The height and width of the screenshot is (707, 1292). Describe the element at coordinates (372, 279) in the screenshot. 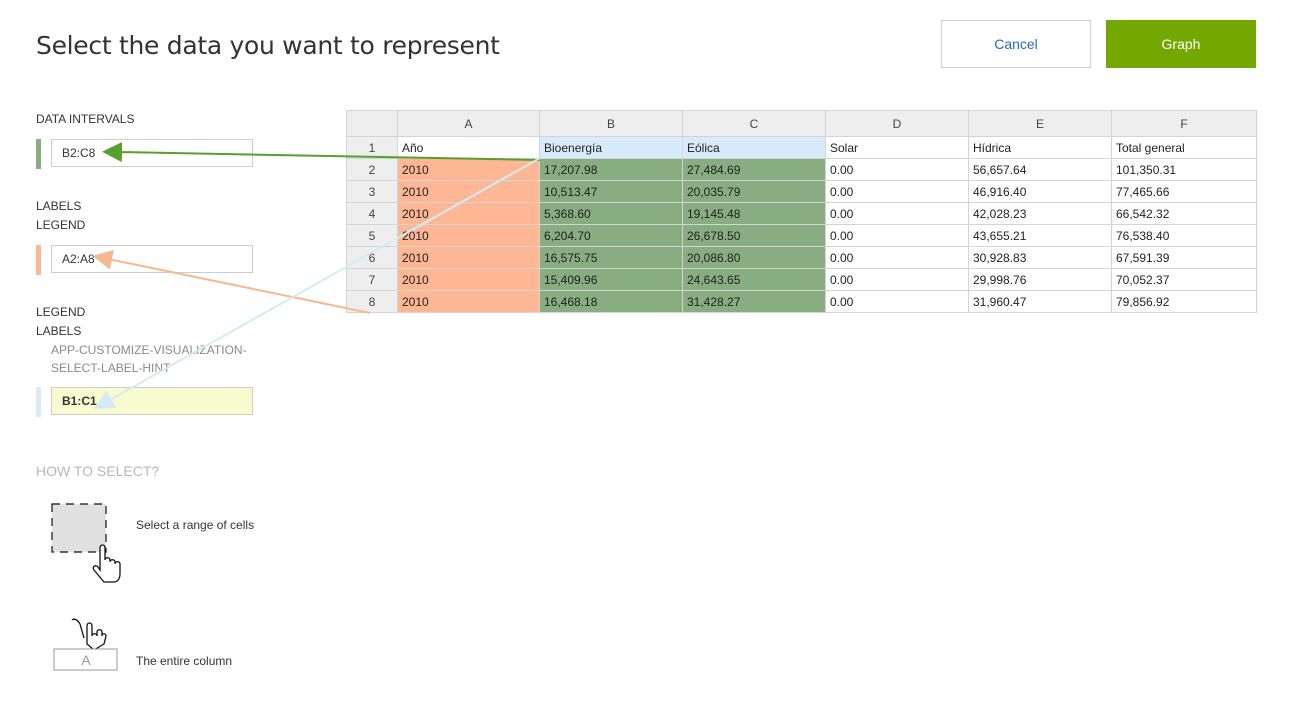

I see `row-header: 7` at that location.